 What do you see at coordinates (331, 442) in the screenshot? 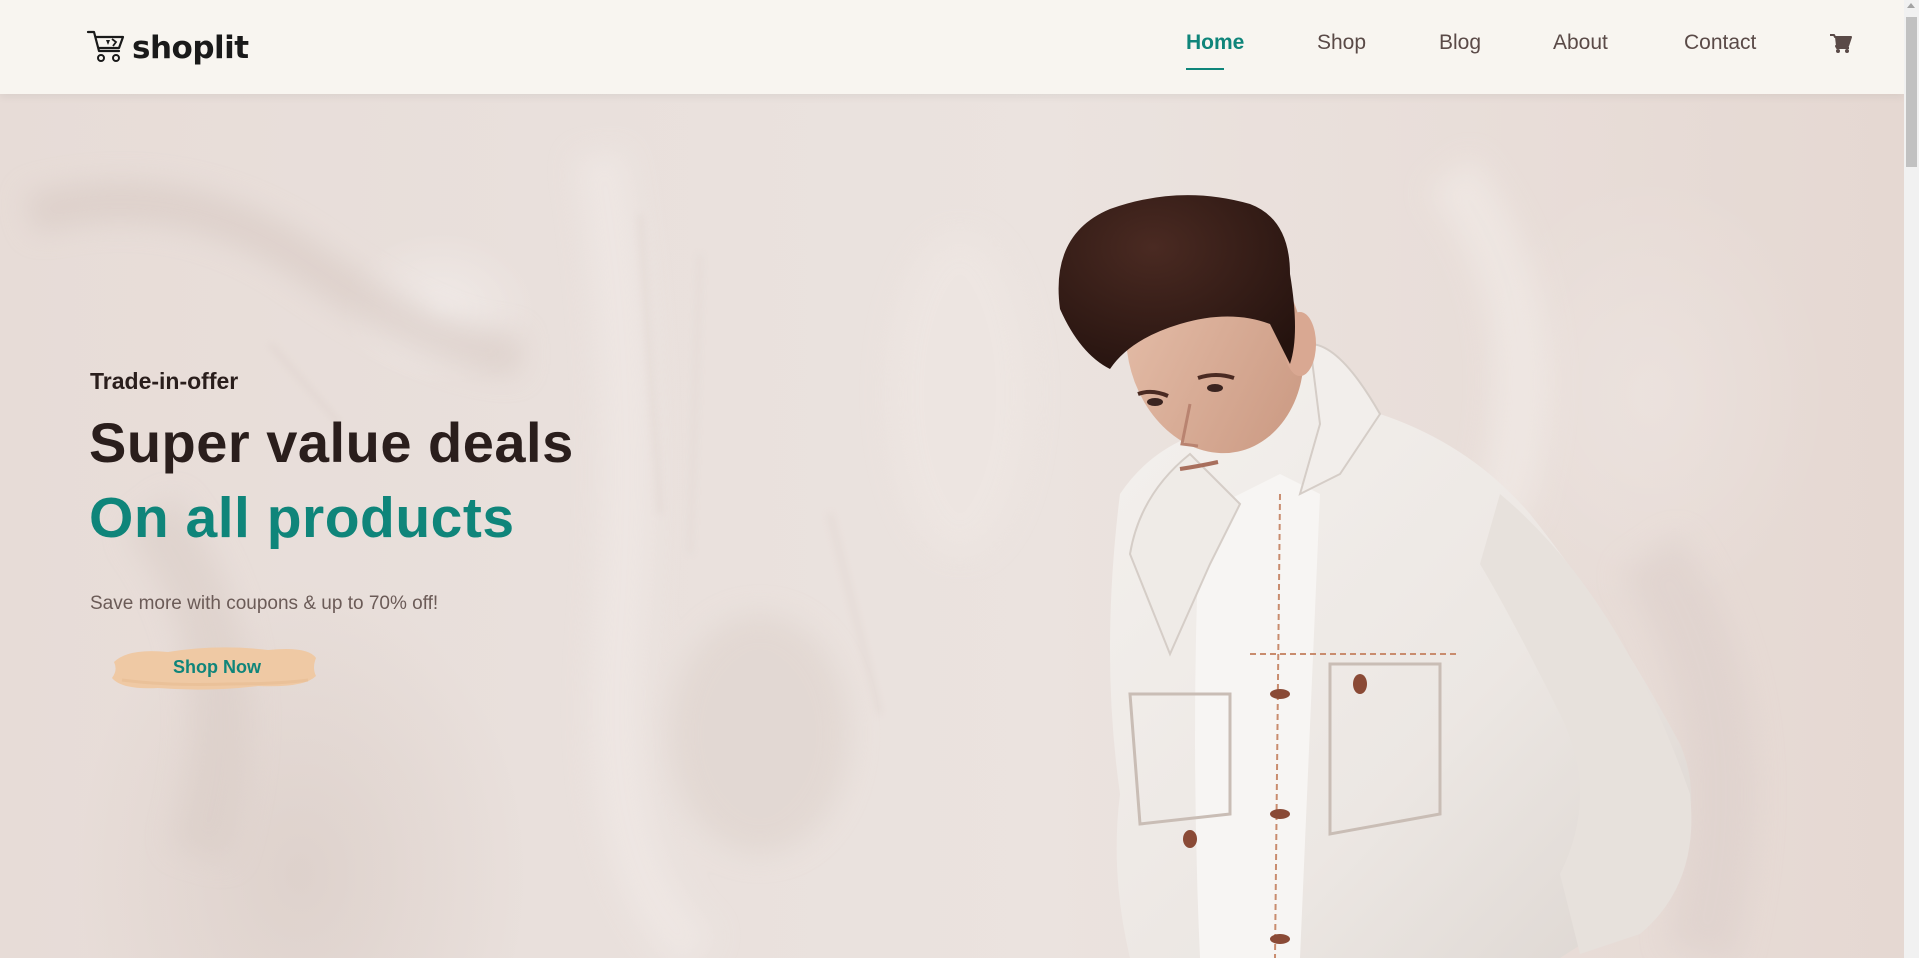
I see `hero-headline: Super value deals` at bounding box center [331, 442].